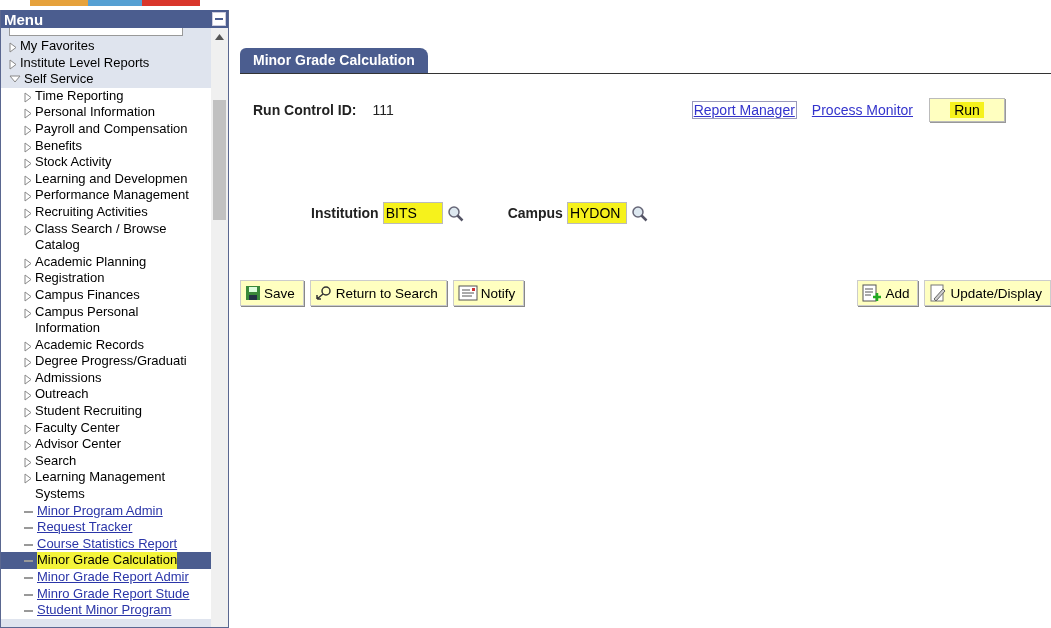 The height and width of the screenshot is (628, 1051). I want to click on menu-item: Class Search / Browse Catalog, so click(117, 237).